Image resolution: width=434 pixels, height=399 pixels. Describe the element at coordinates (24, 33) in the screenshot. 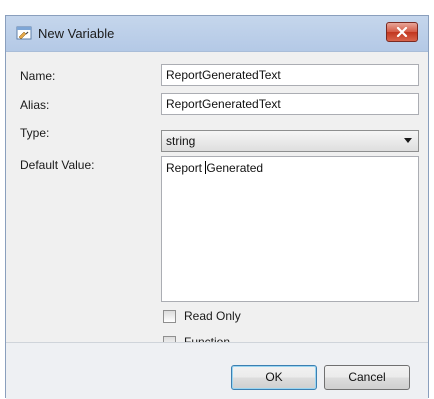

I see `variable-edit-icon` at that location.